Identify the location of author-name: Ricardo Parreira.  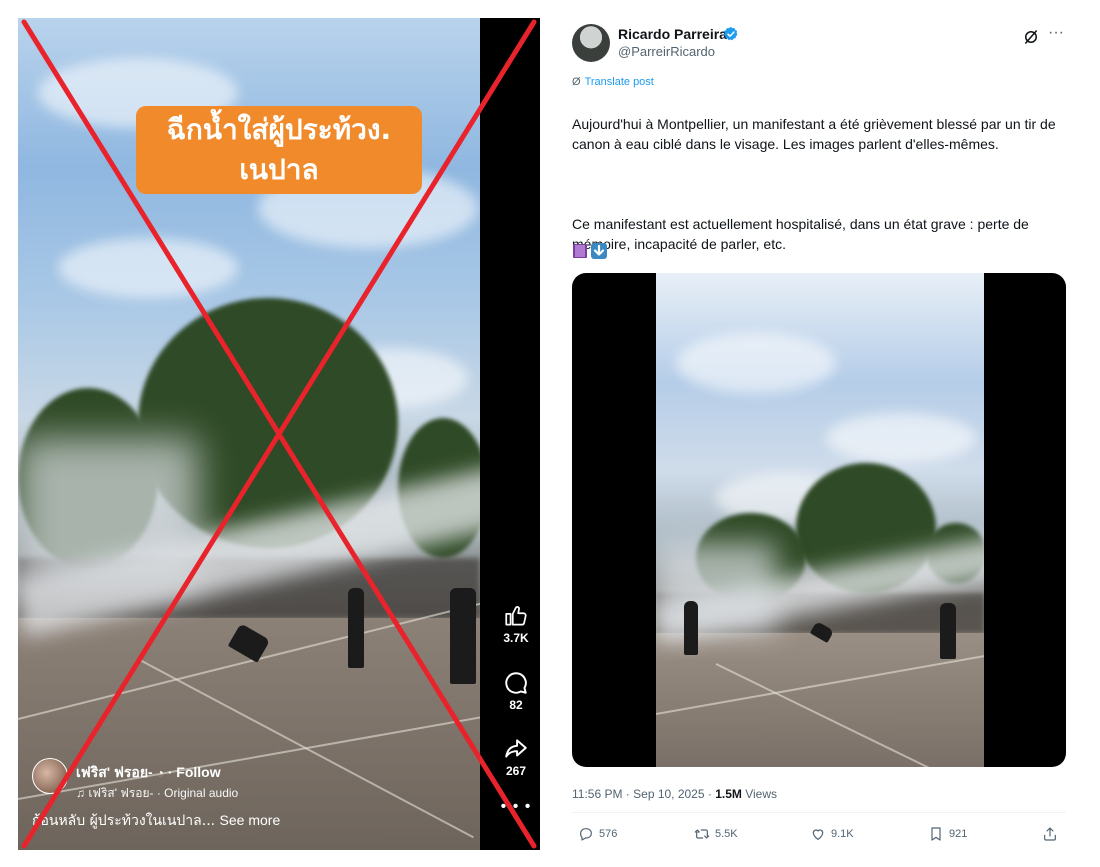
(672, 34).